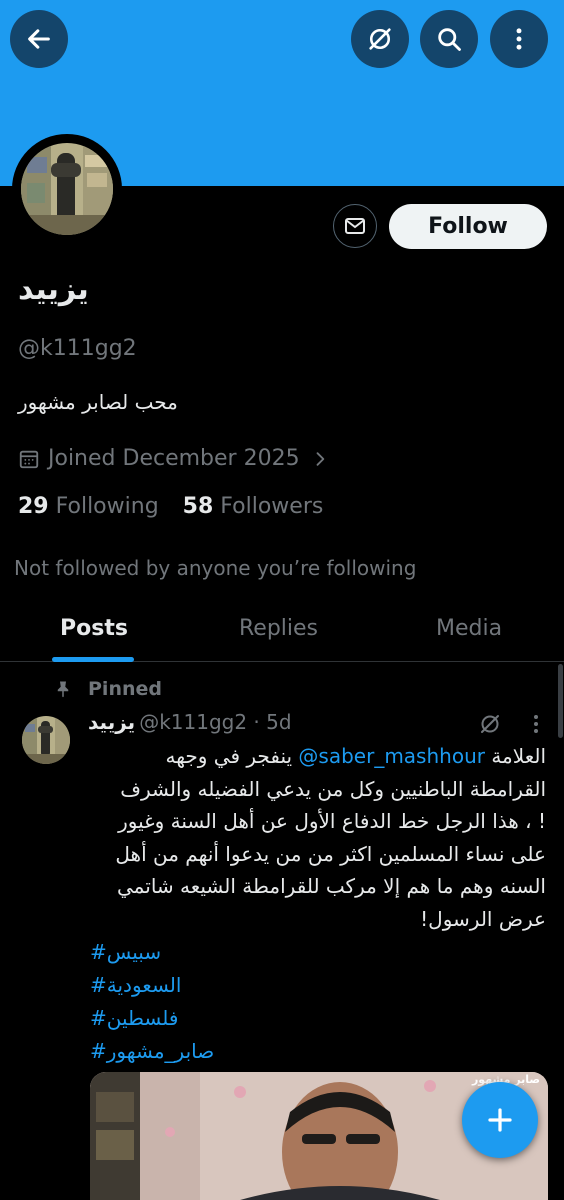 This screenshot has width=564, height=1200. I want to click on compose-post-button, so click(500, 1120).